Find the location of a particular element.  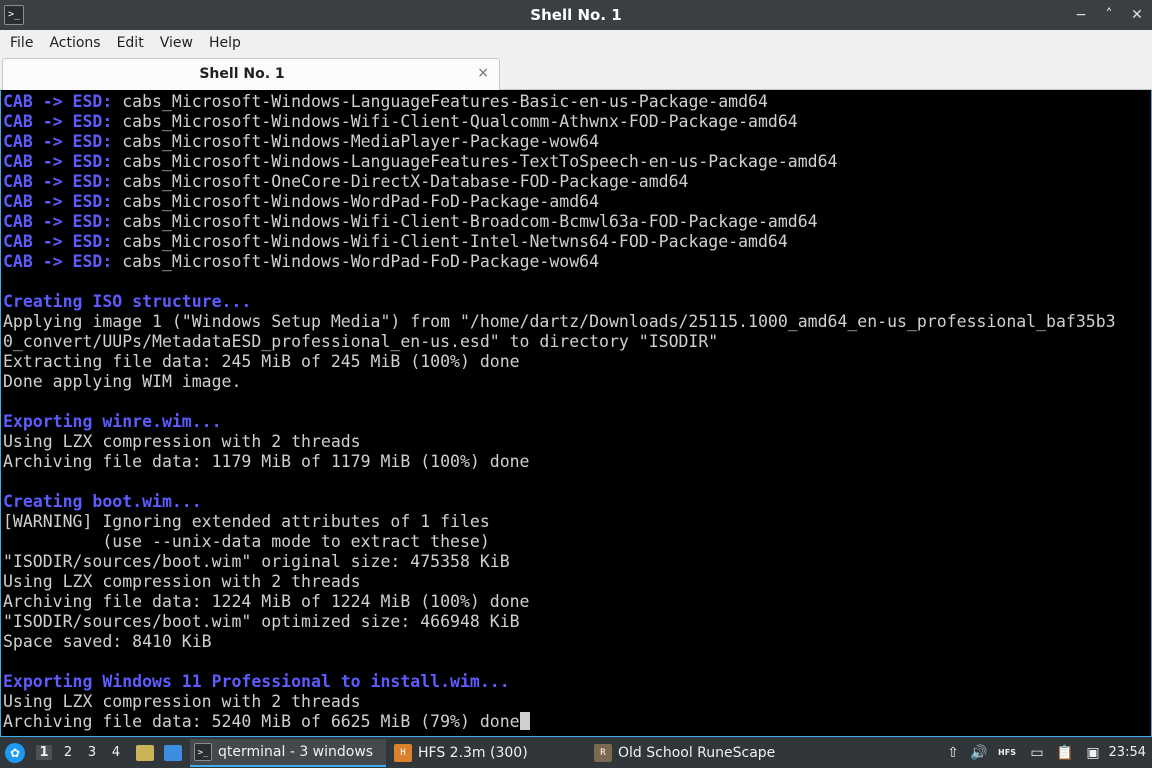

clipboard-icon: 📋 is located at coordinates (1065, 753).